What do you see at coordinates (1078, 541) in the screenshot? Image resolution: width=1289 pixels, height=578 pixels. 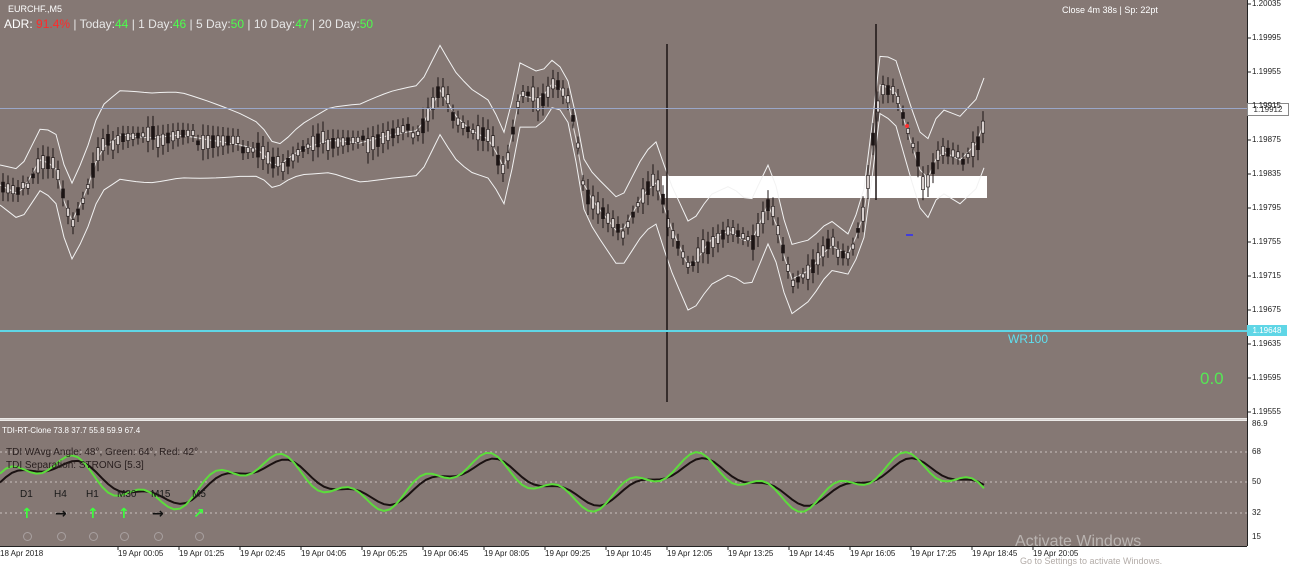 I see `activate-windows-title: Activate Windows` at bounding box center [1078, 541].